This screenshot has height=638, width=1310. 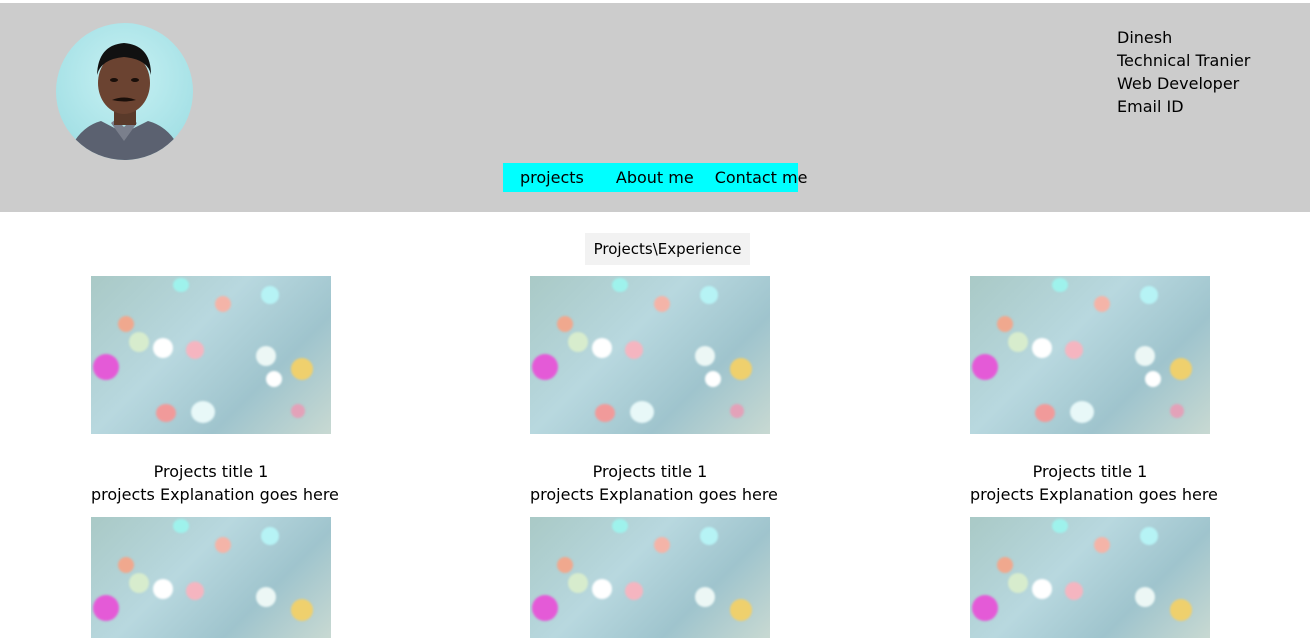 I want to click on nav-link-projects: projects, so click(x=552, y=177).